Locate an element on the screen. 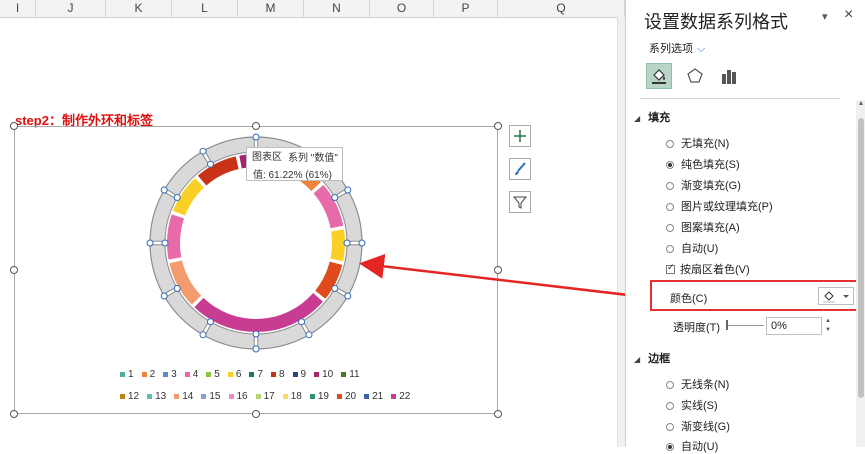  paint-bucket-dropdown-icon is located at coordinates (836, 297).